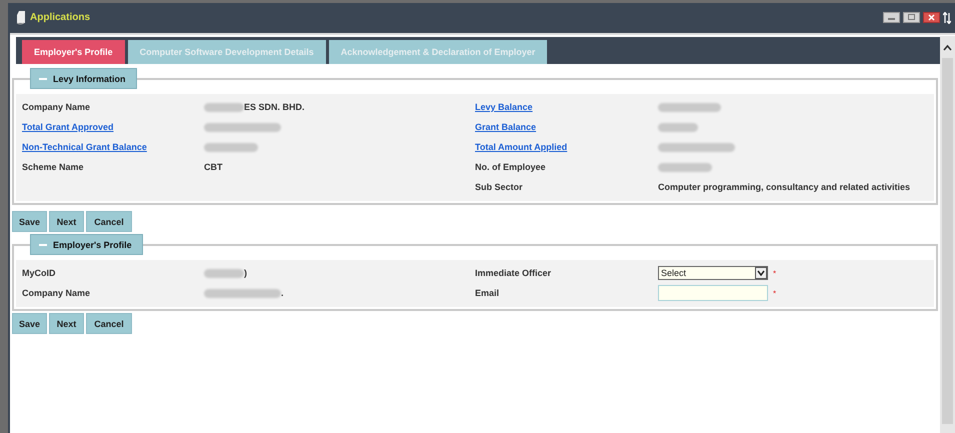 Image resolution: width=955 pixels, height=433 pixels. I want to click on close-icon, so click(931, 17).